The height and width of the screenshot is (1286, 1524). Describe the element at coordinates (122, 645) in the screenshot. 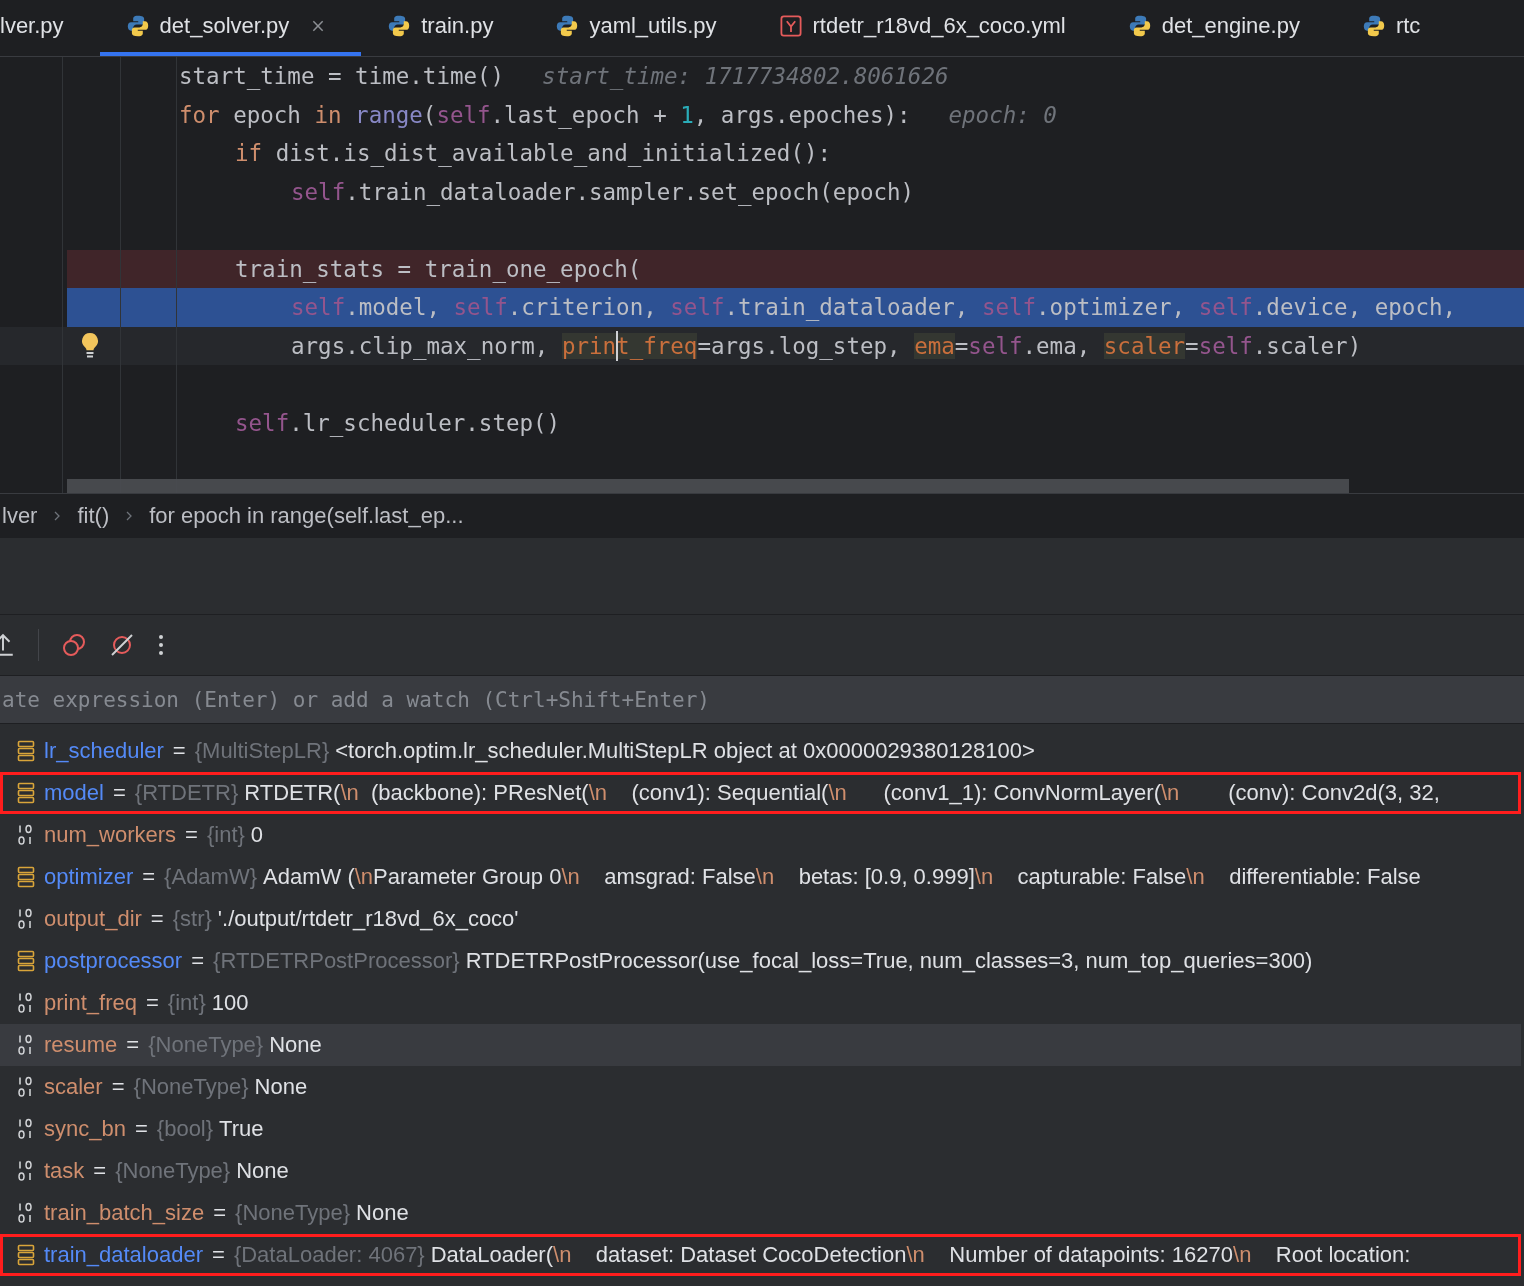

I see `mute-breakpoints-icon` at that location.